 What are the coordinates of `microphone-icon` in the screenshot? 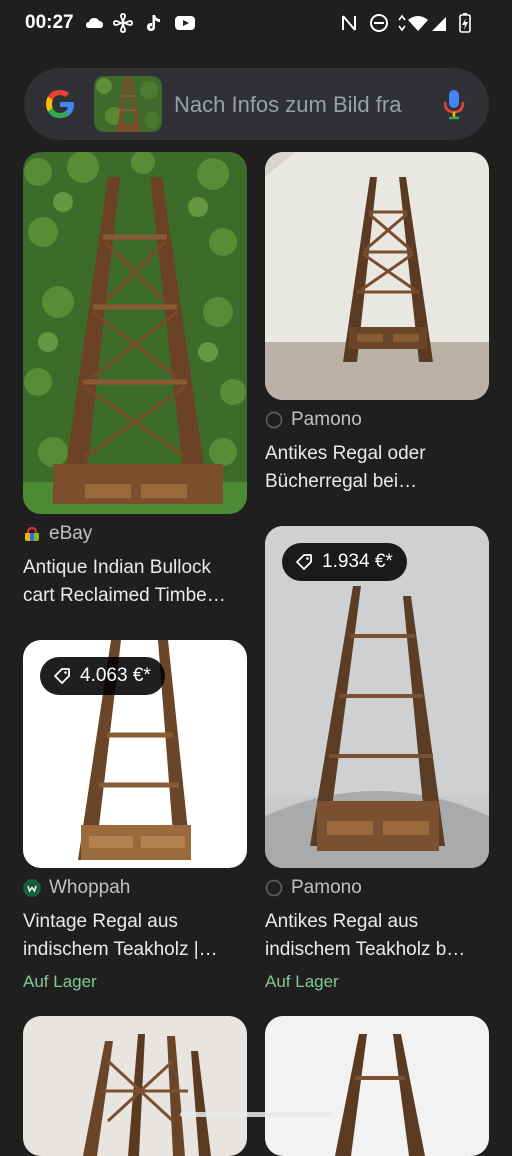 It's located at (454, 104).